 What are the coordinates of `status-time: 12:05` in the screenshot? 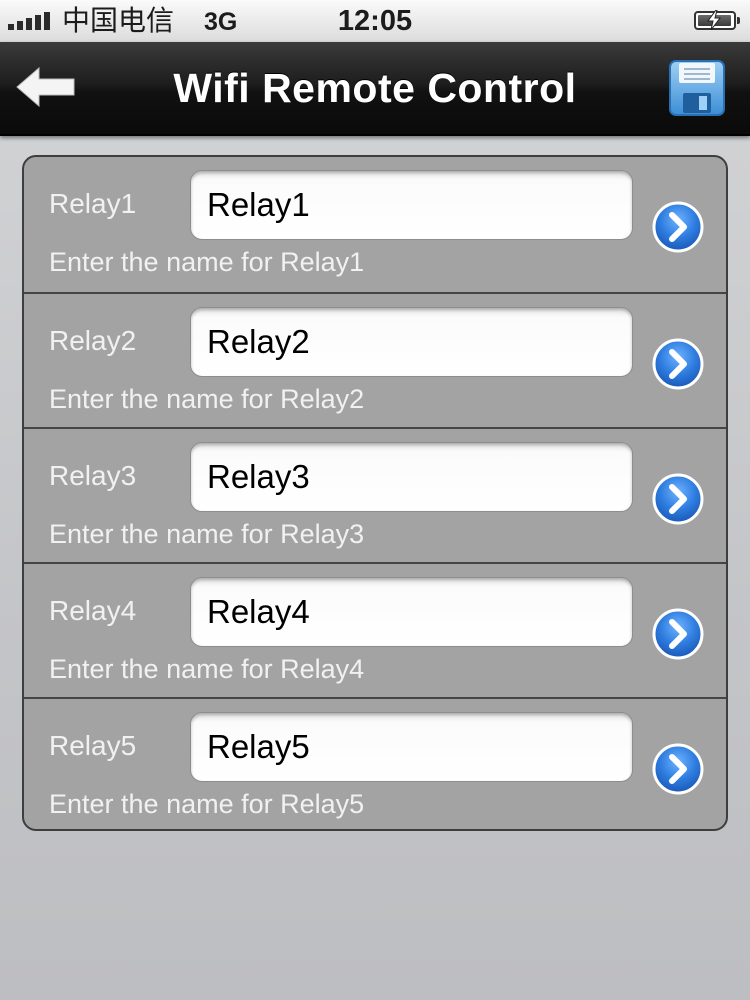 It's located at (375, 21).